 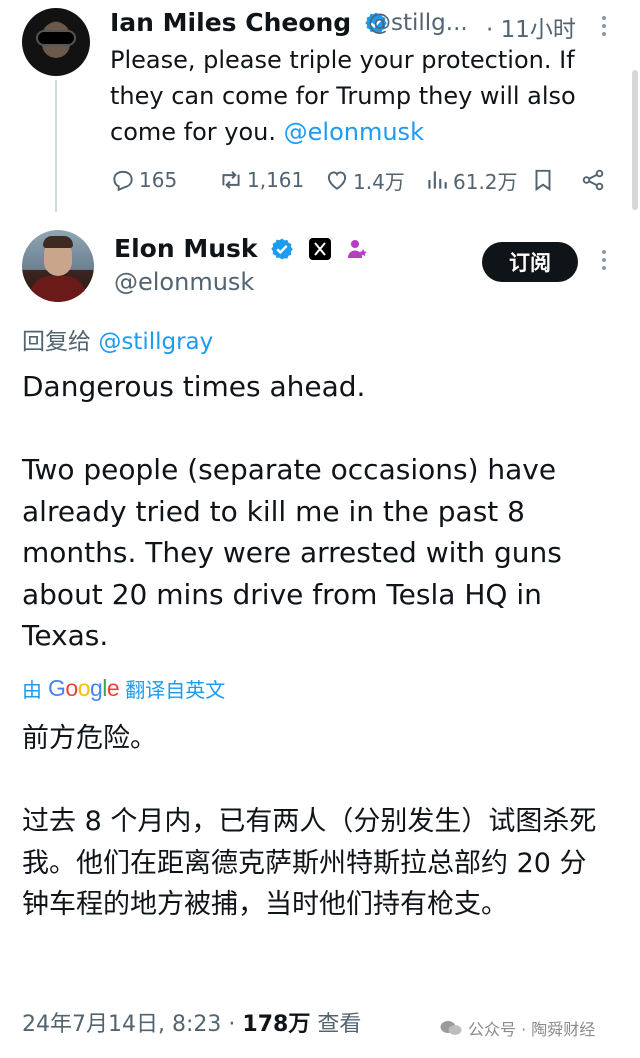 I want to click on like-button: 1.4万, so click(x=364, y=180).